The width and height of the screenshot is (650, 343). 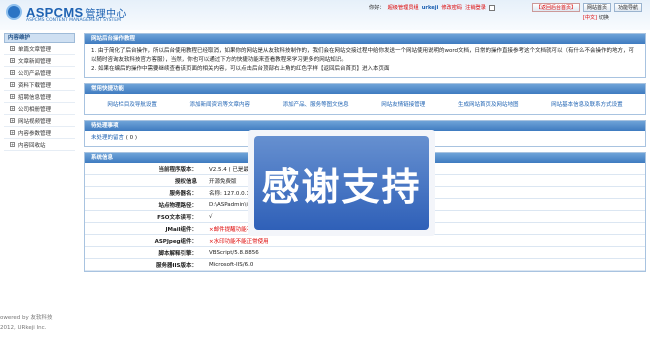 I want to click on quick-link-site-info: 网站基本信息及联系方式设置, so click(x=587, y=104).